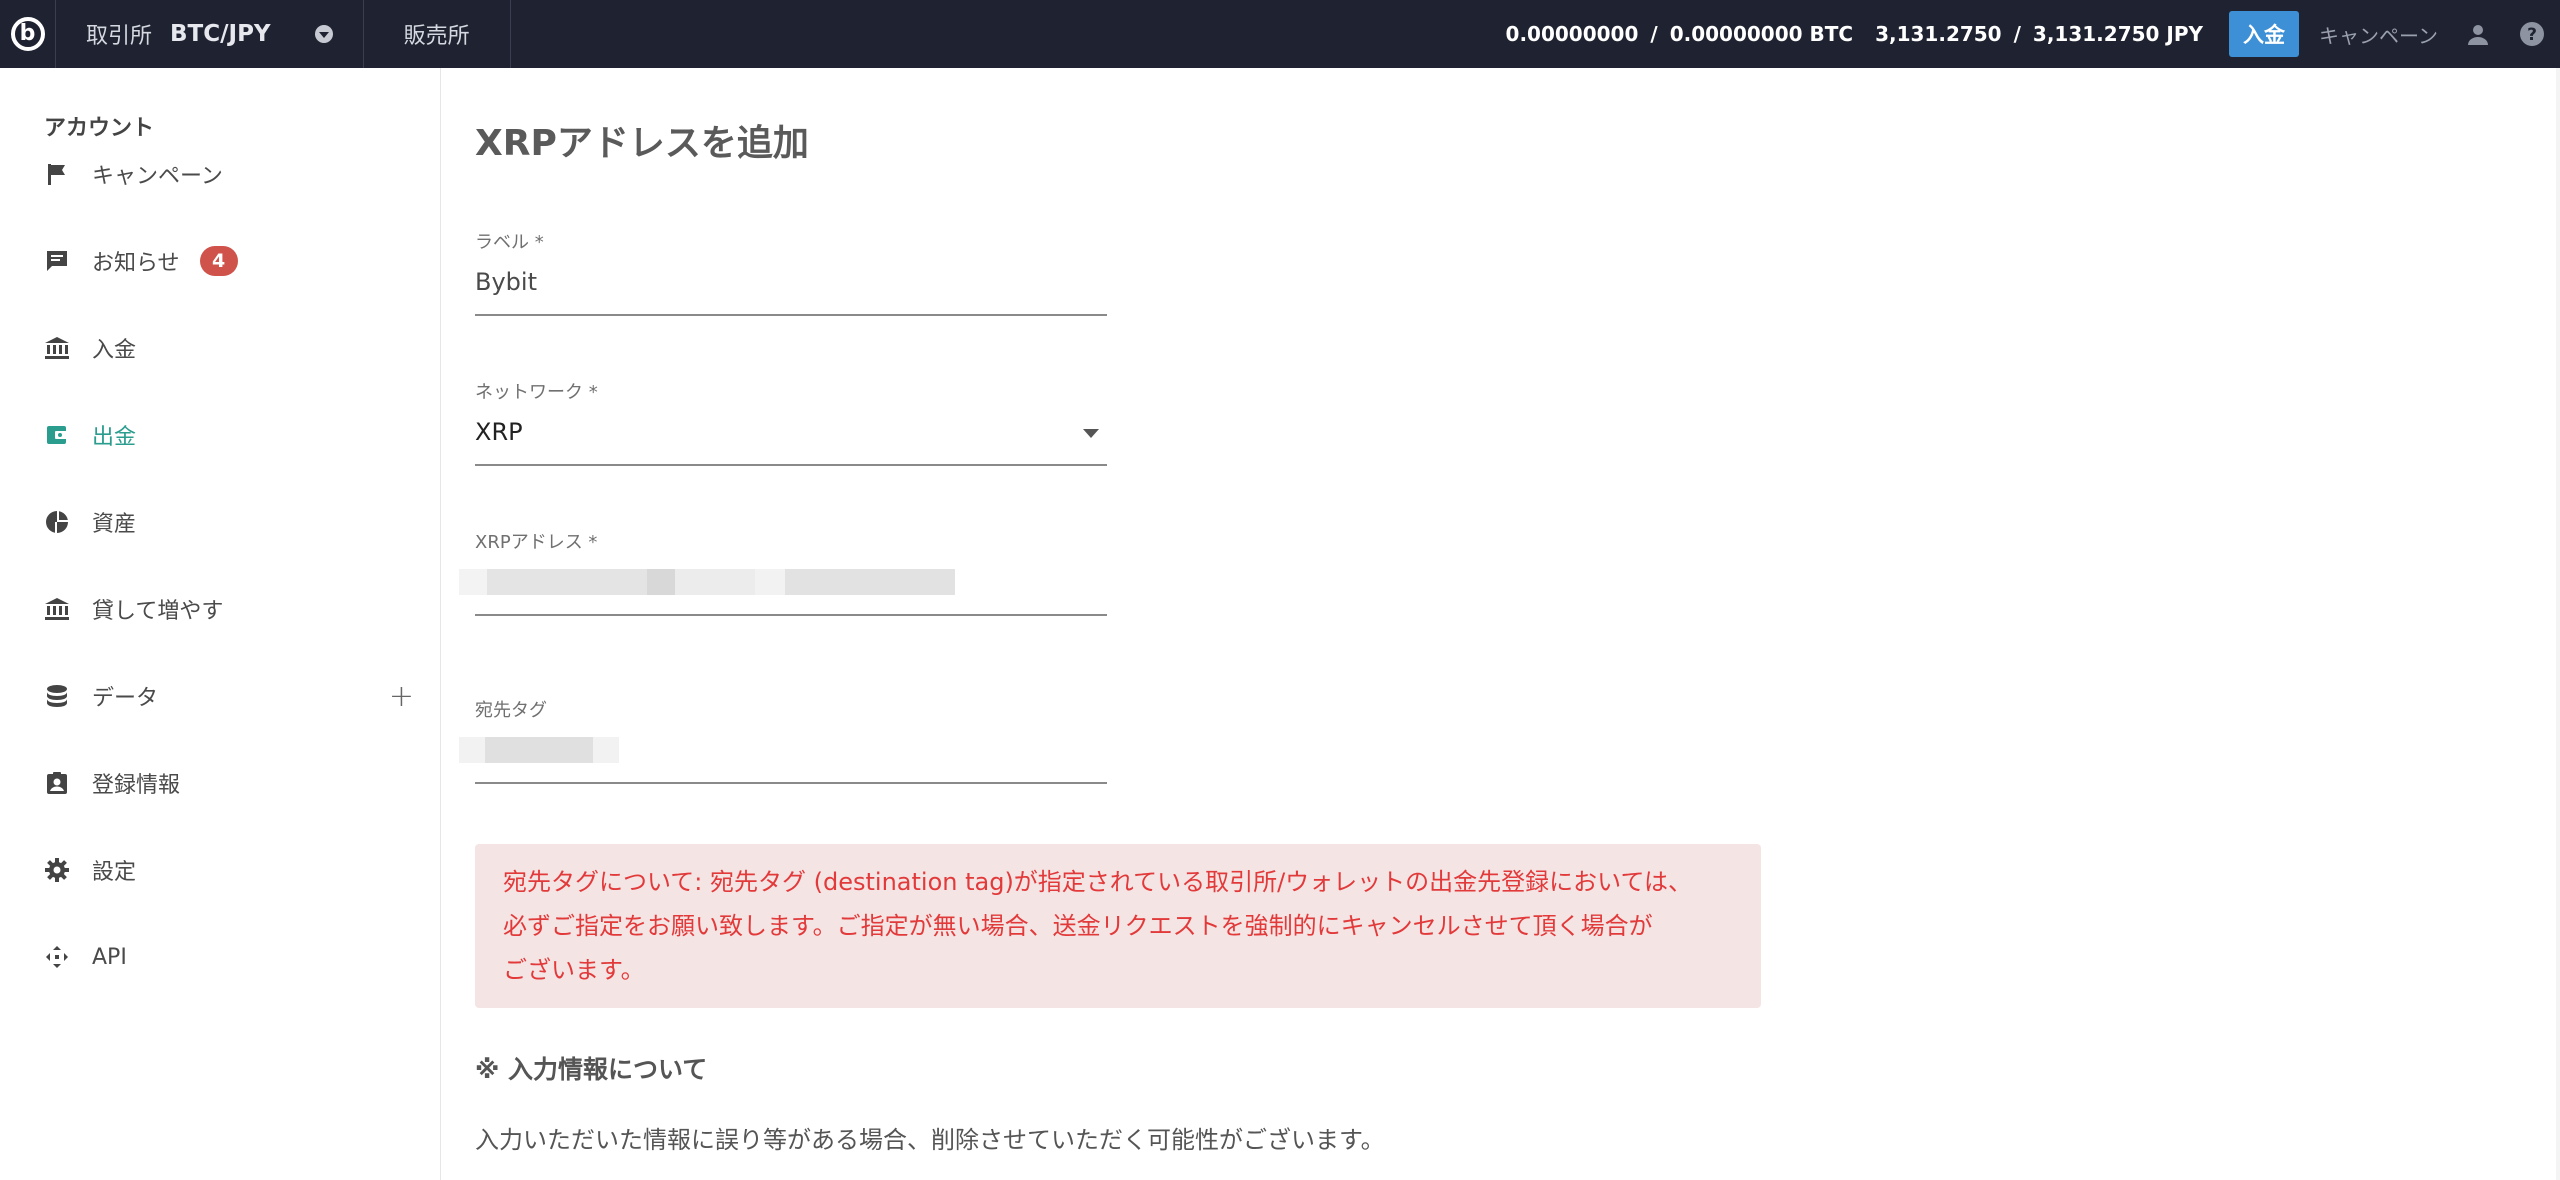 Image resolution: width=2560 pixels, height=1180 pixels. What do you see at coordinates (1572, 34) in the screenshot?
I see `btc-available: 0.00000000` at bounding box center [1572, 34].